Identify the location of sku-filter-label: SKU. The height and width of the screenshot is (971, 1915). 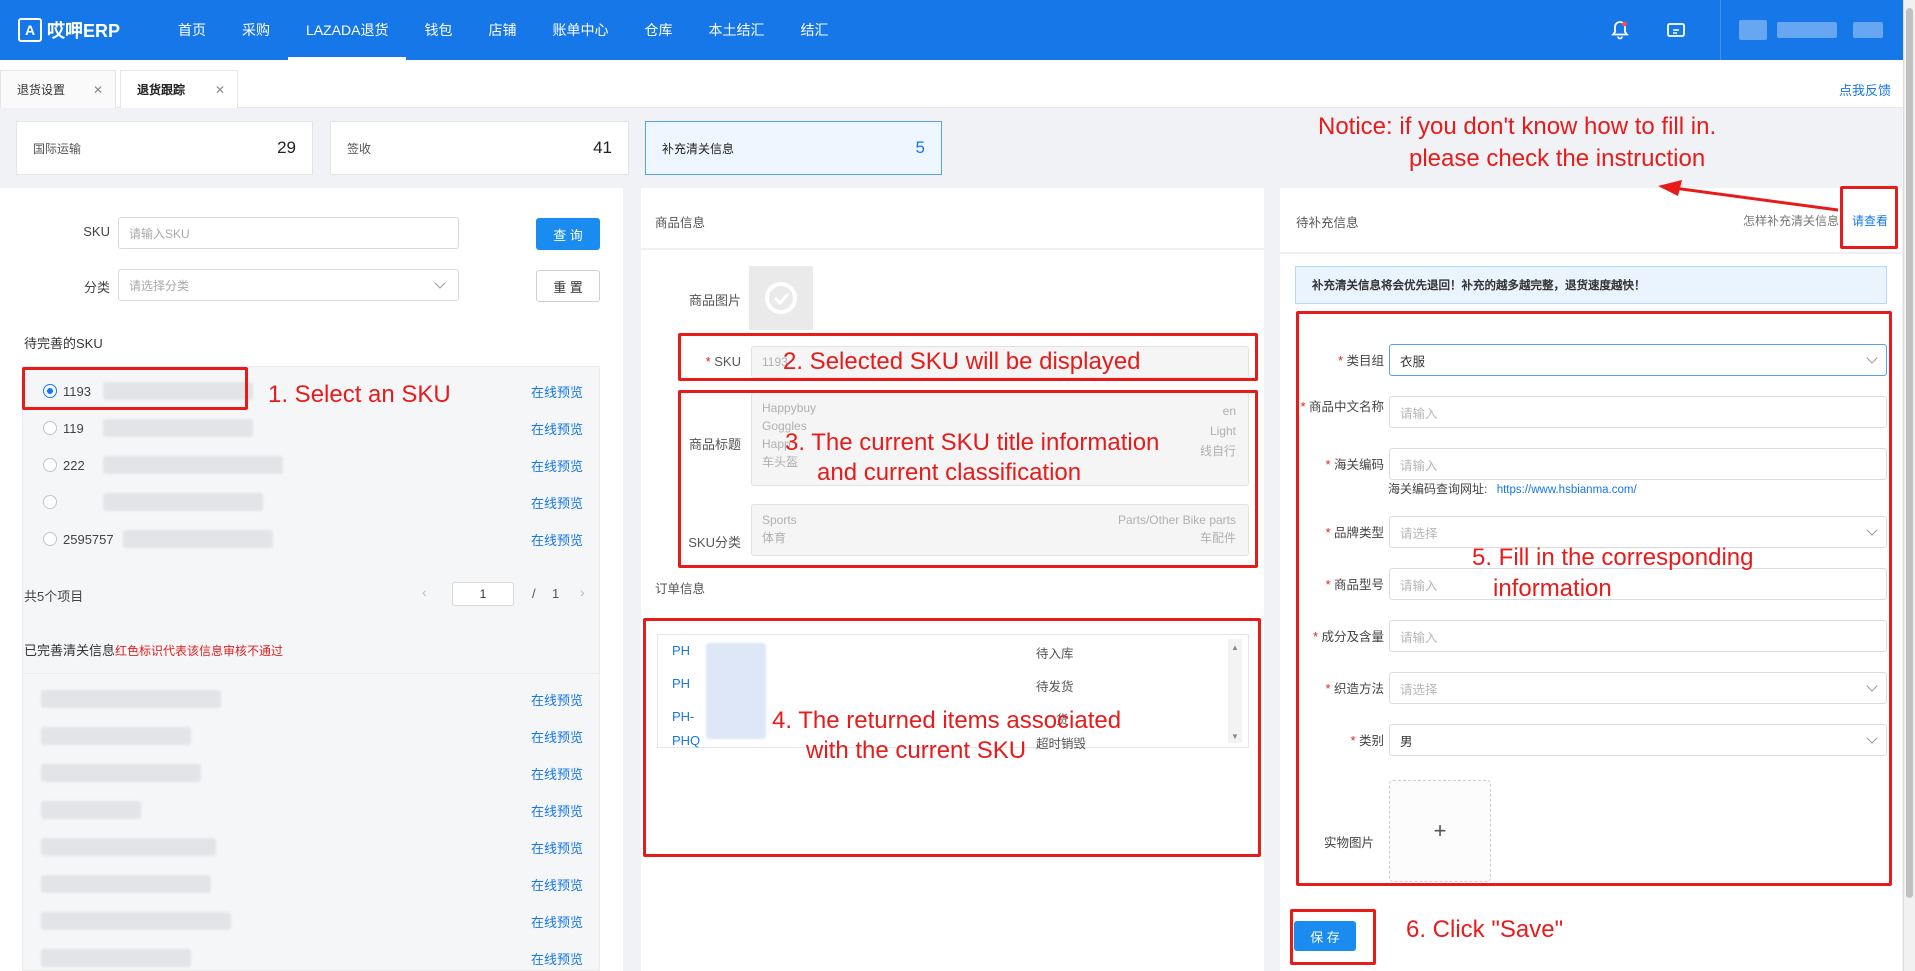
(96, 231).